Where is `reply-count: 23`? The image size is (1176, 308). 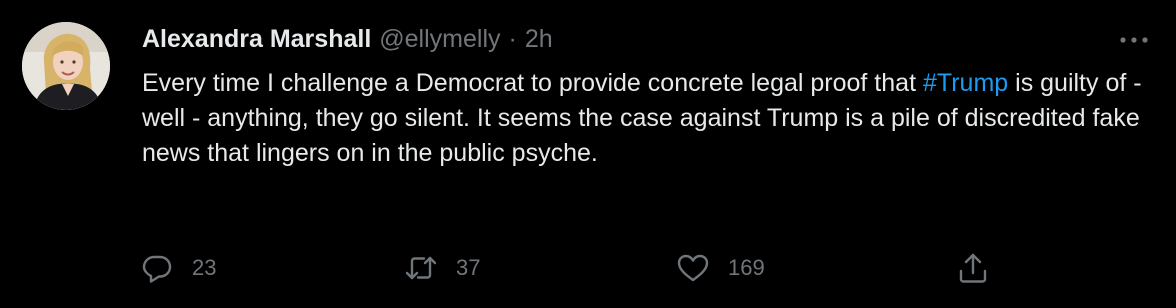
reply-count: 23 is located at coordinates (204, 267).